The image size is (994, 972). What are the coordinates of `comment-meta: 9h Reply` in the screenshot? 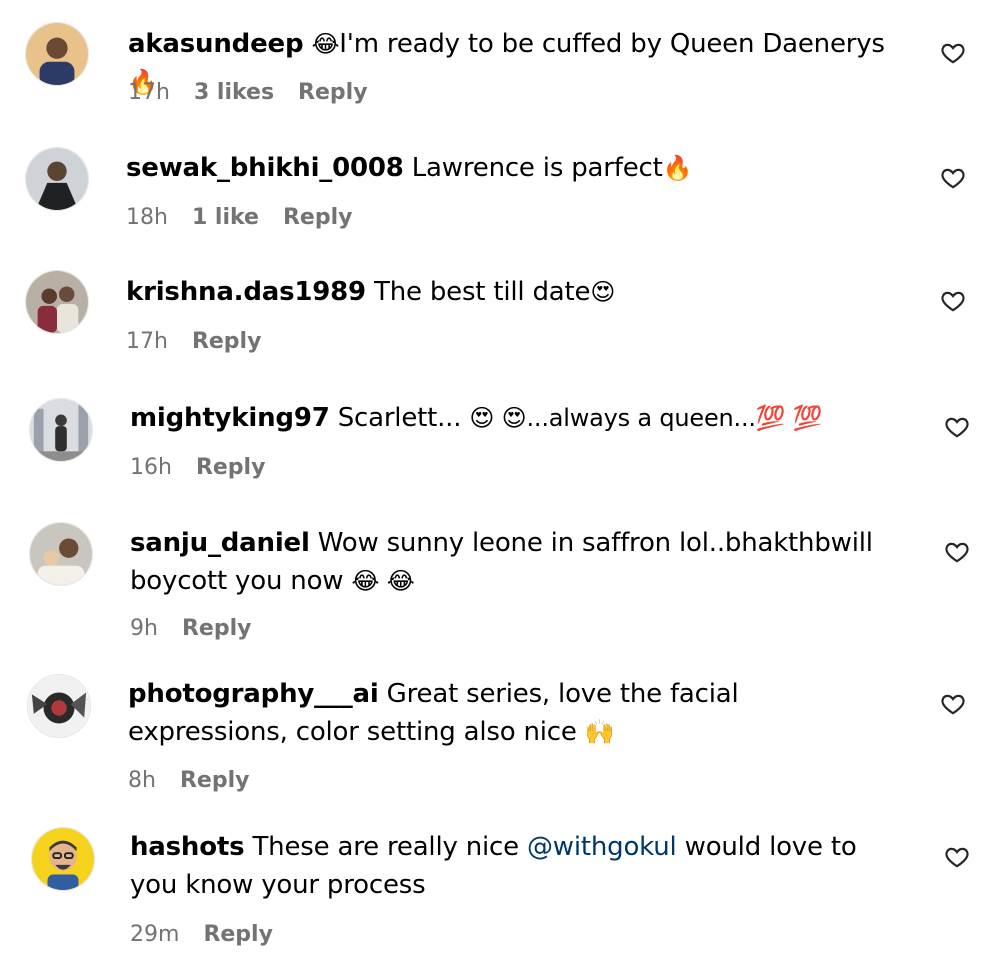 It's located at (202, 628).